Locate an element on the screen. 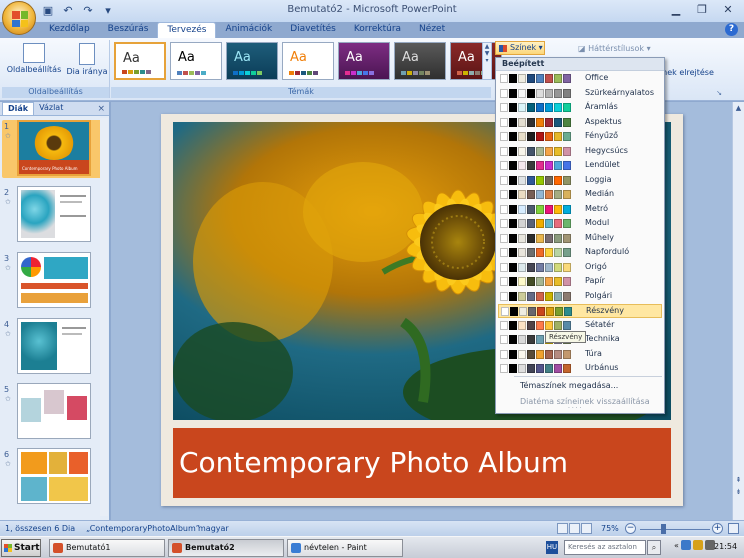  color-scheme-item: Részvény is located at coordinates (580, 311).